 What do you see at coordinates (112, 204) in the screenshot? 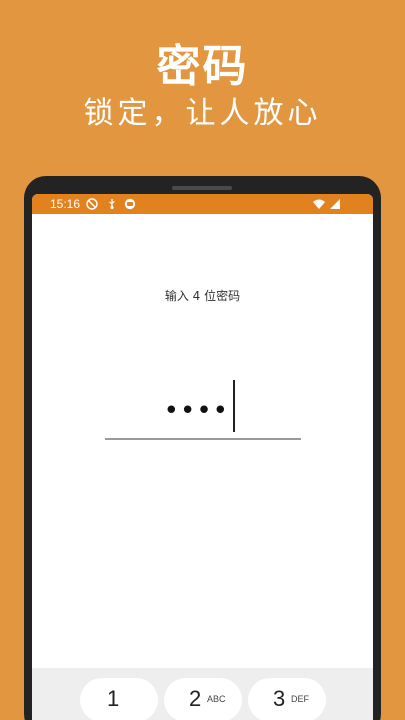
I see `usb-icon` at bounding box center [112, 204].